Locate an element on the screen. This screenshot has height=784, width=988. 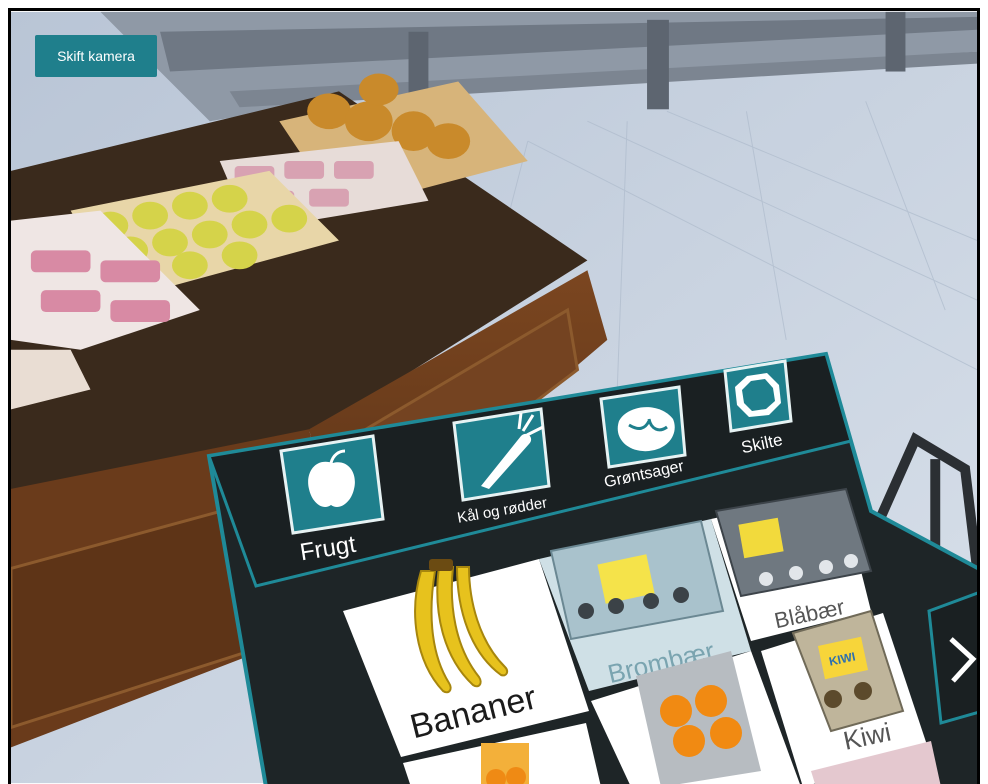
tab-kal-og-rodder: Kål og rødder is located at coordinates (501, 467).